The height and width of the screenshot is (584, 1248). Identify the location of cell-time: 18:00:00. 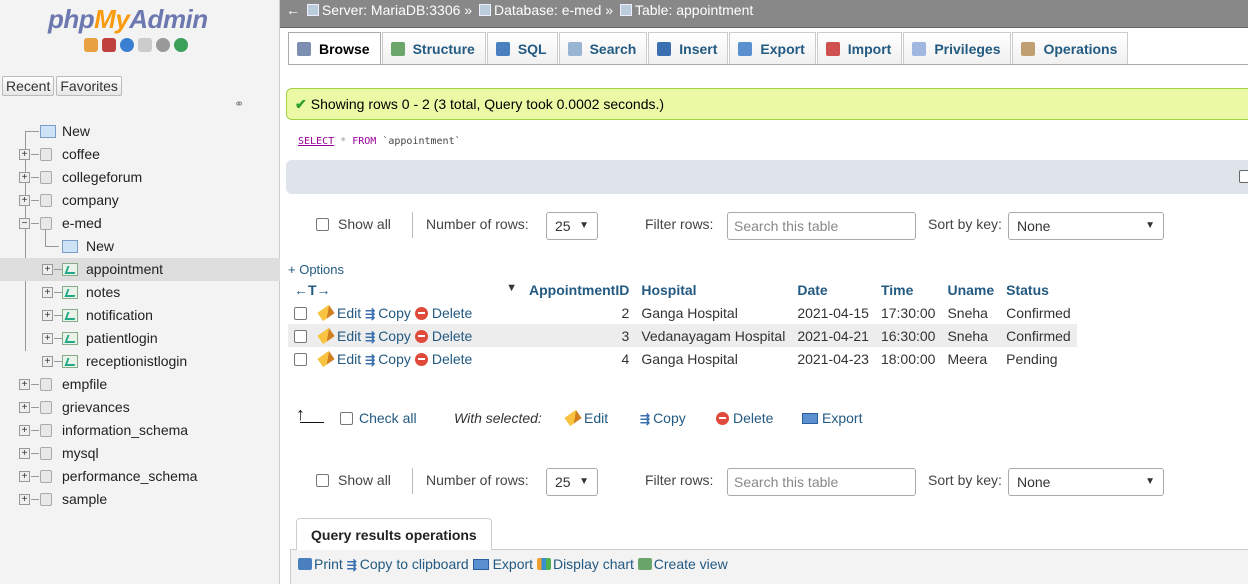
(908, 358).